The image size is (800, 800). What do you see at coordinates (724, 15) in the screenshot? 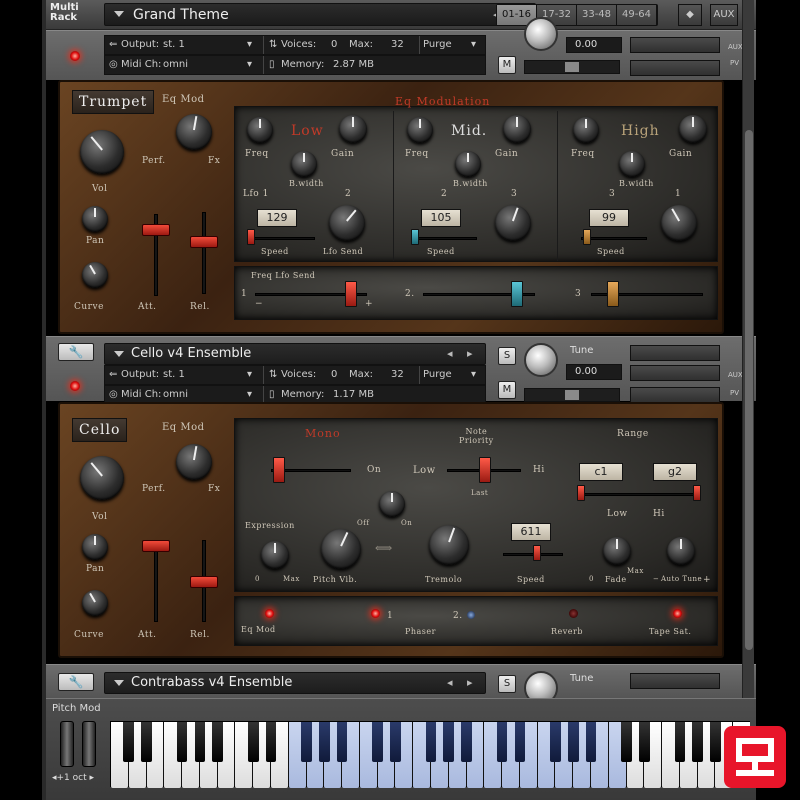
I see `aux-button: AUX` at bounding box center [724, 15].